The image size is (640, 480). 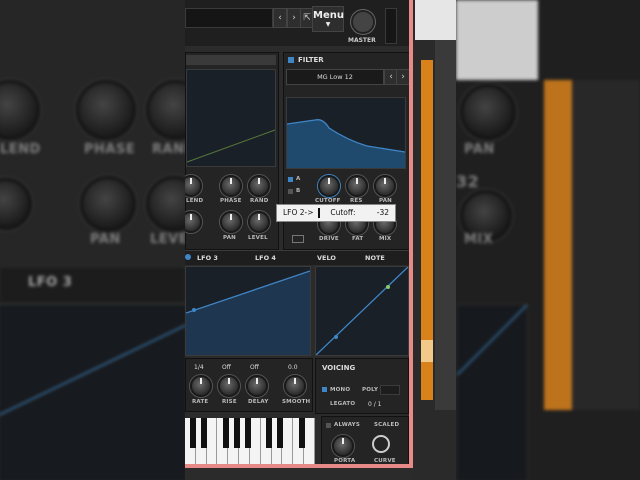 What do you see at coordinates (375, 258) in the screenshot?
I see `tab-note: NOTE` at bounding box center [375, 258].